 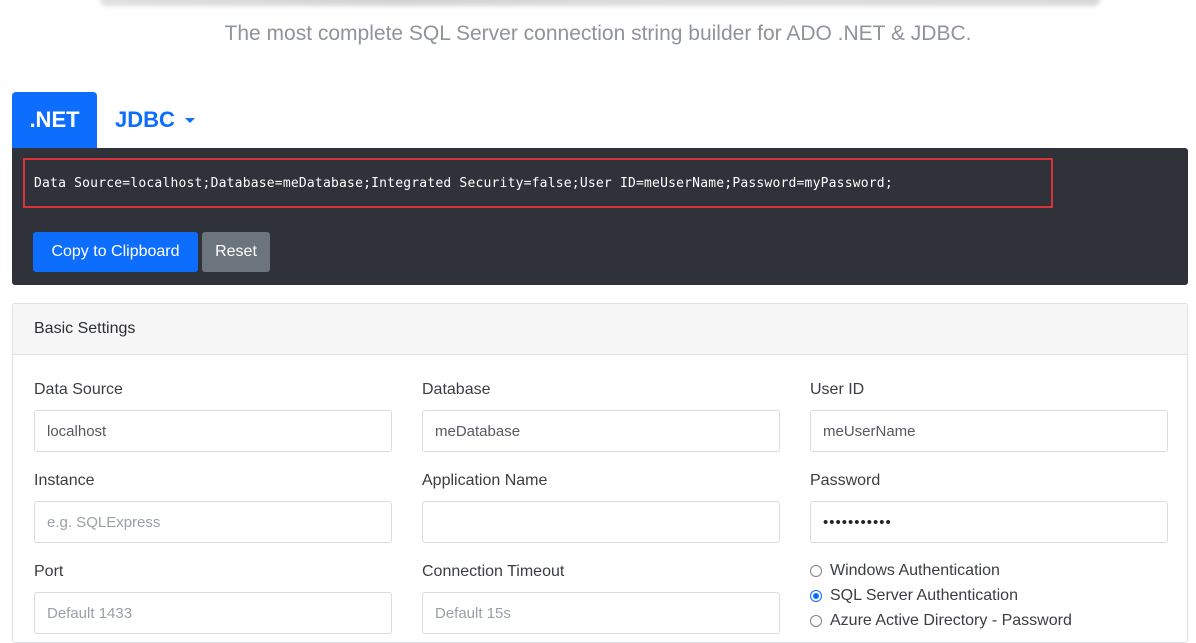 What do you see at coordinates (816, 596) in the screenshot?
I see `radio-sql-server-auth` at bounding box center [816, 596].